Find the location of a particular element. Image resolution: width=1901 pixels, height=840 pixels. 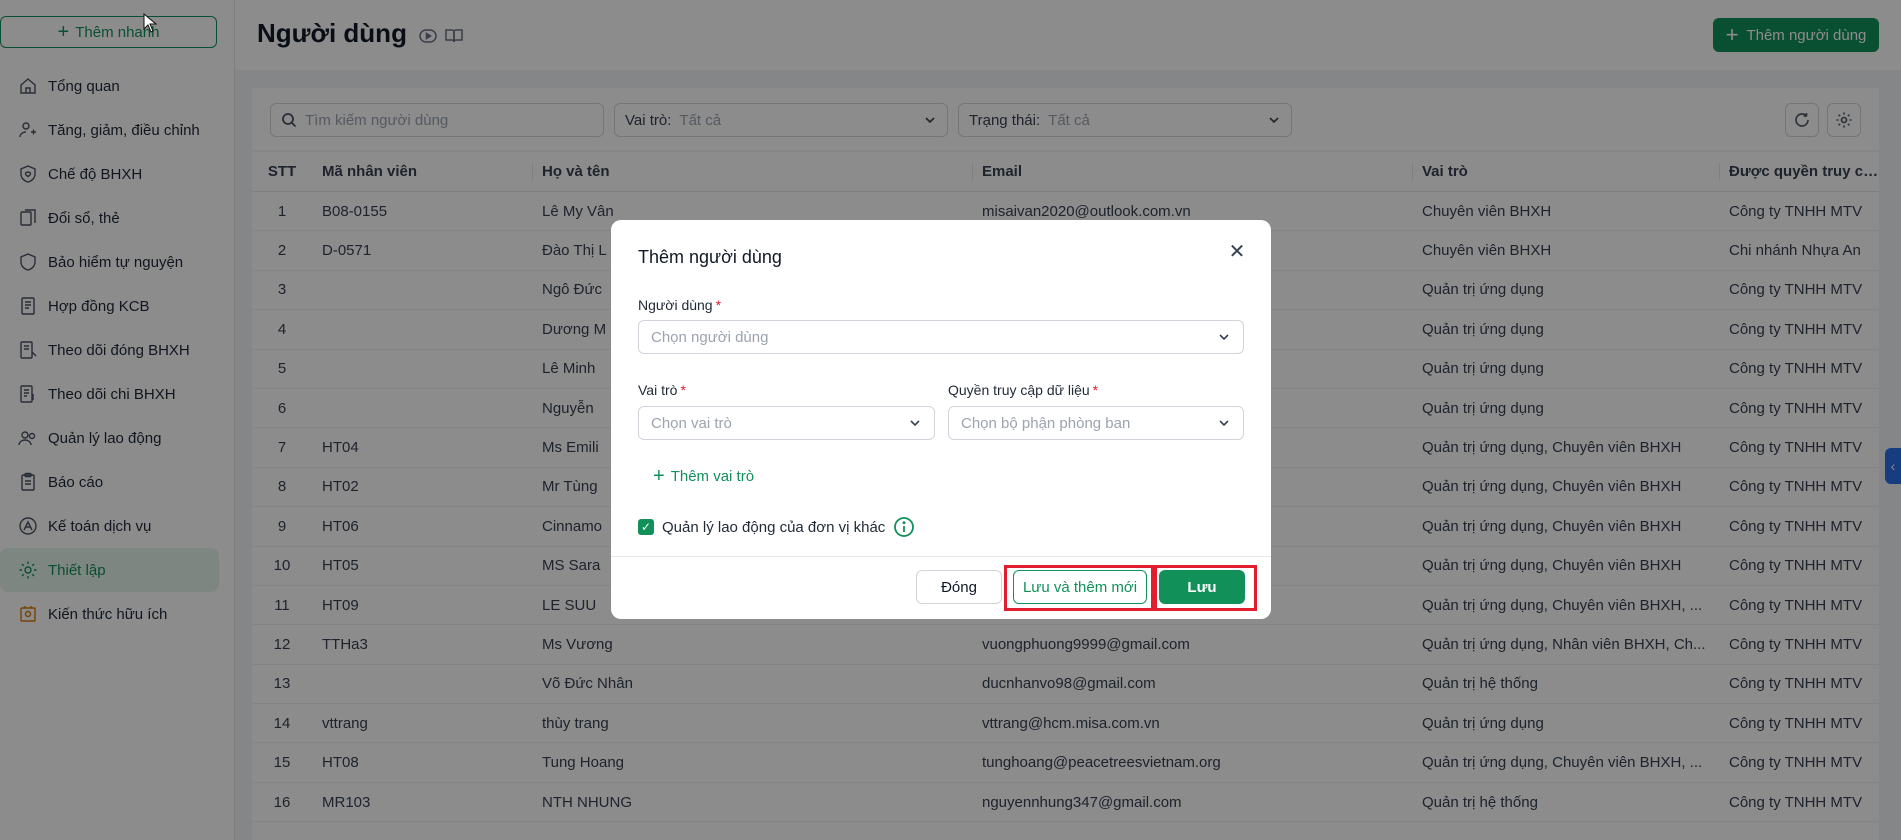

role-field-label: Vai trò * is located at coordinates (662, 390).